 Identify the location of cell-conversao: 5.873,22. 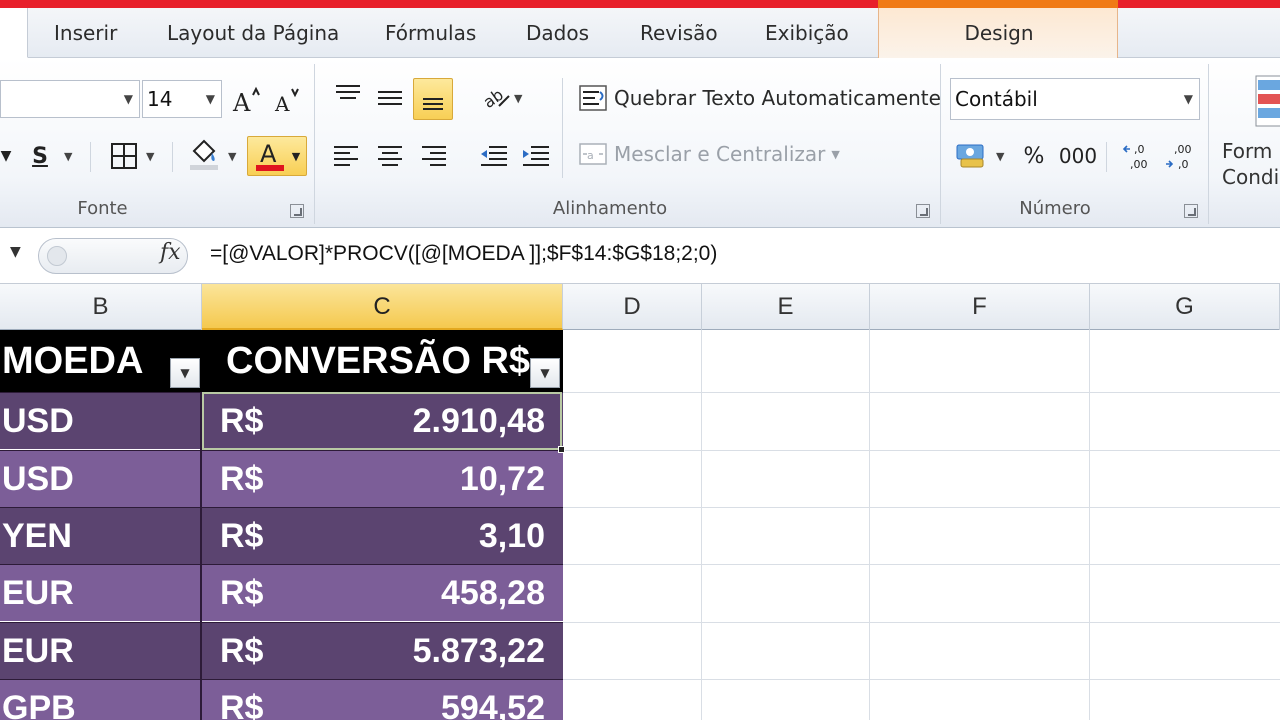
(479, 651).